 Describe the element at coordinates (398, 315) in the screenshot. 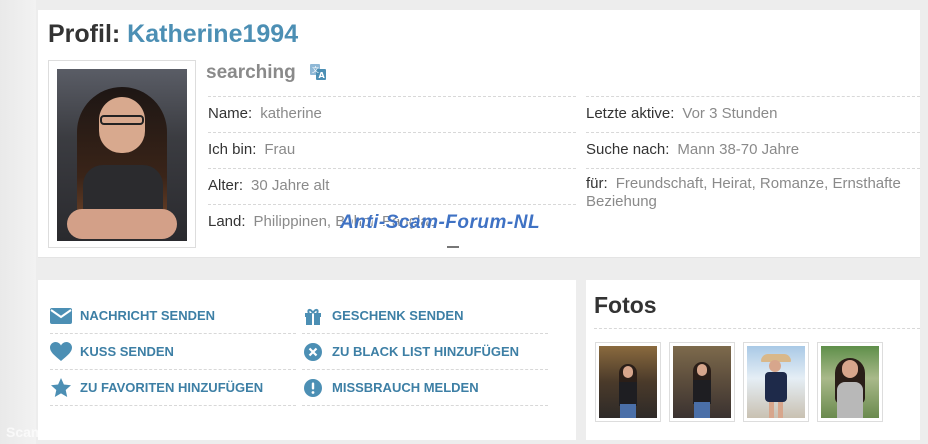

I see `action-label: GESCHENK SENDEN` at that location.